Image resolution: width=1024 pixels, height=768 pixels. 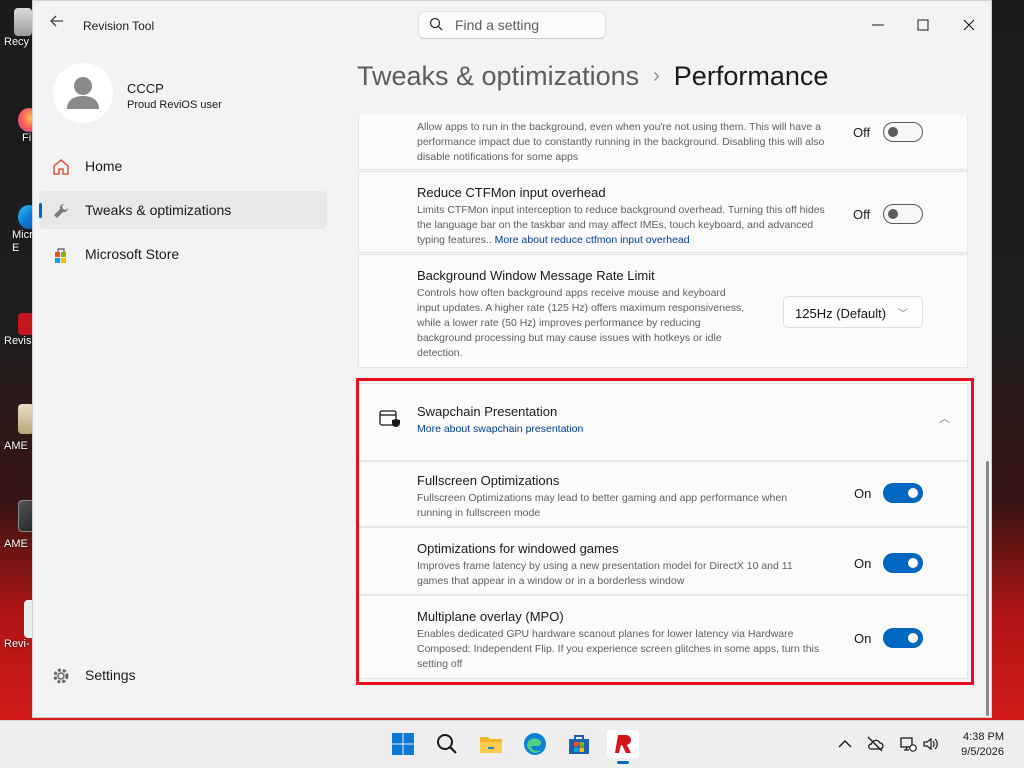 I want to click on recycle-bin-icon, so click(x=23, y=22).